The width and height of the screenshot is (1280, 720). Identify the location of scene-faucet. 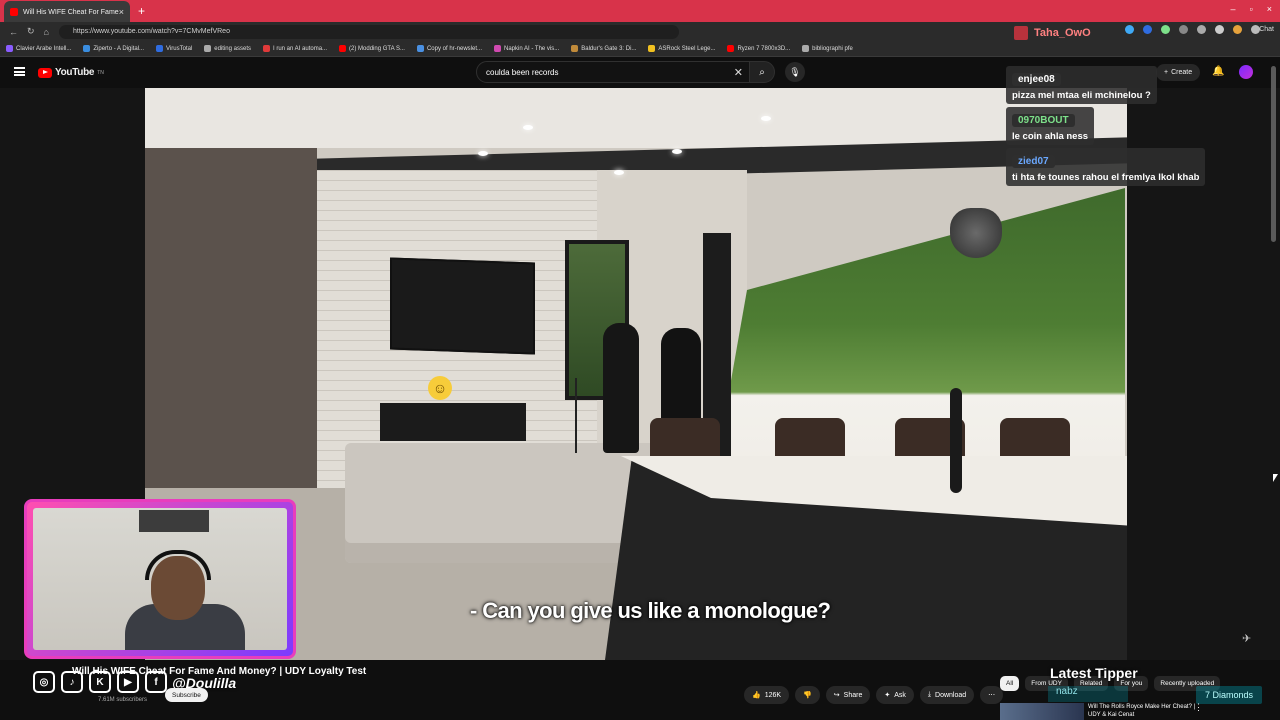
(956, 440).